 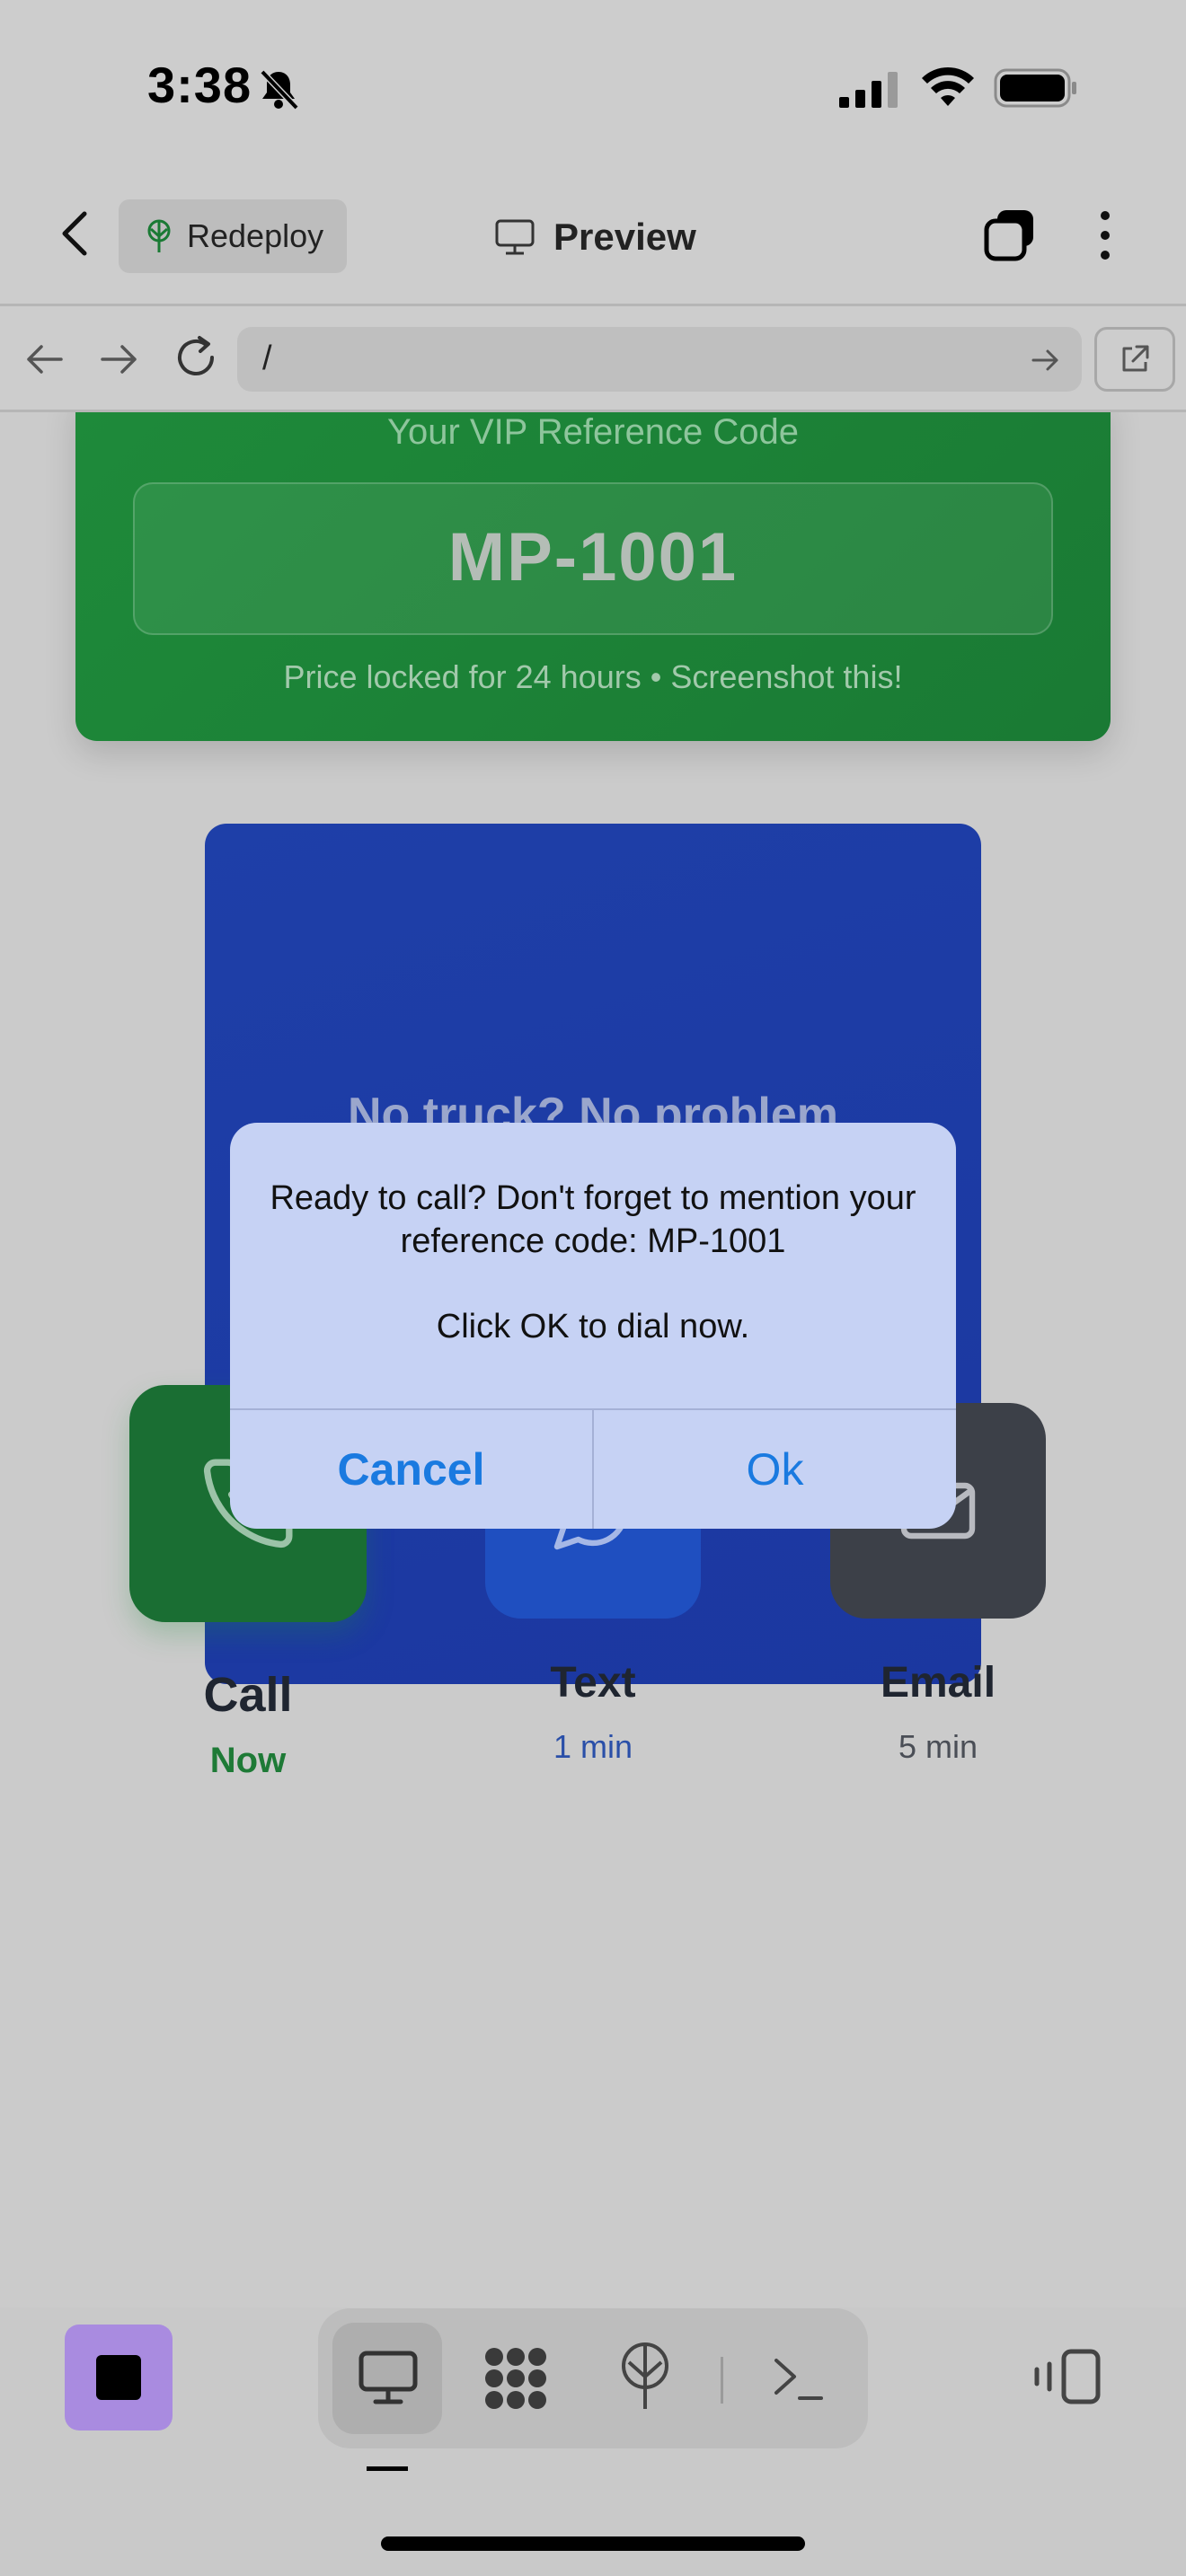 I want to click on terminal-icon, so click(x=798, y=2378).